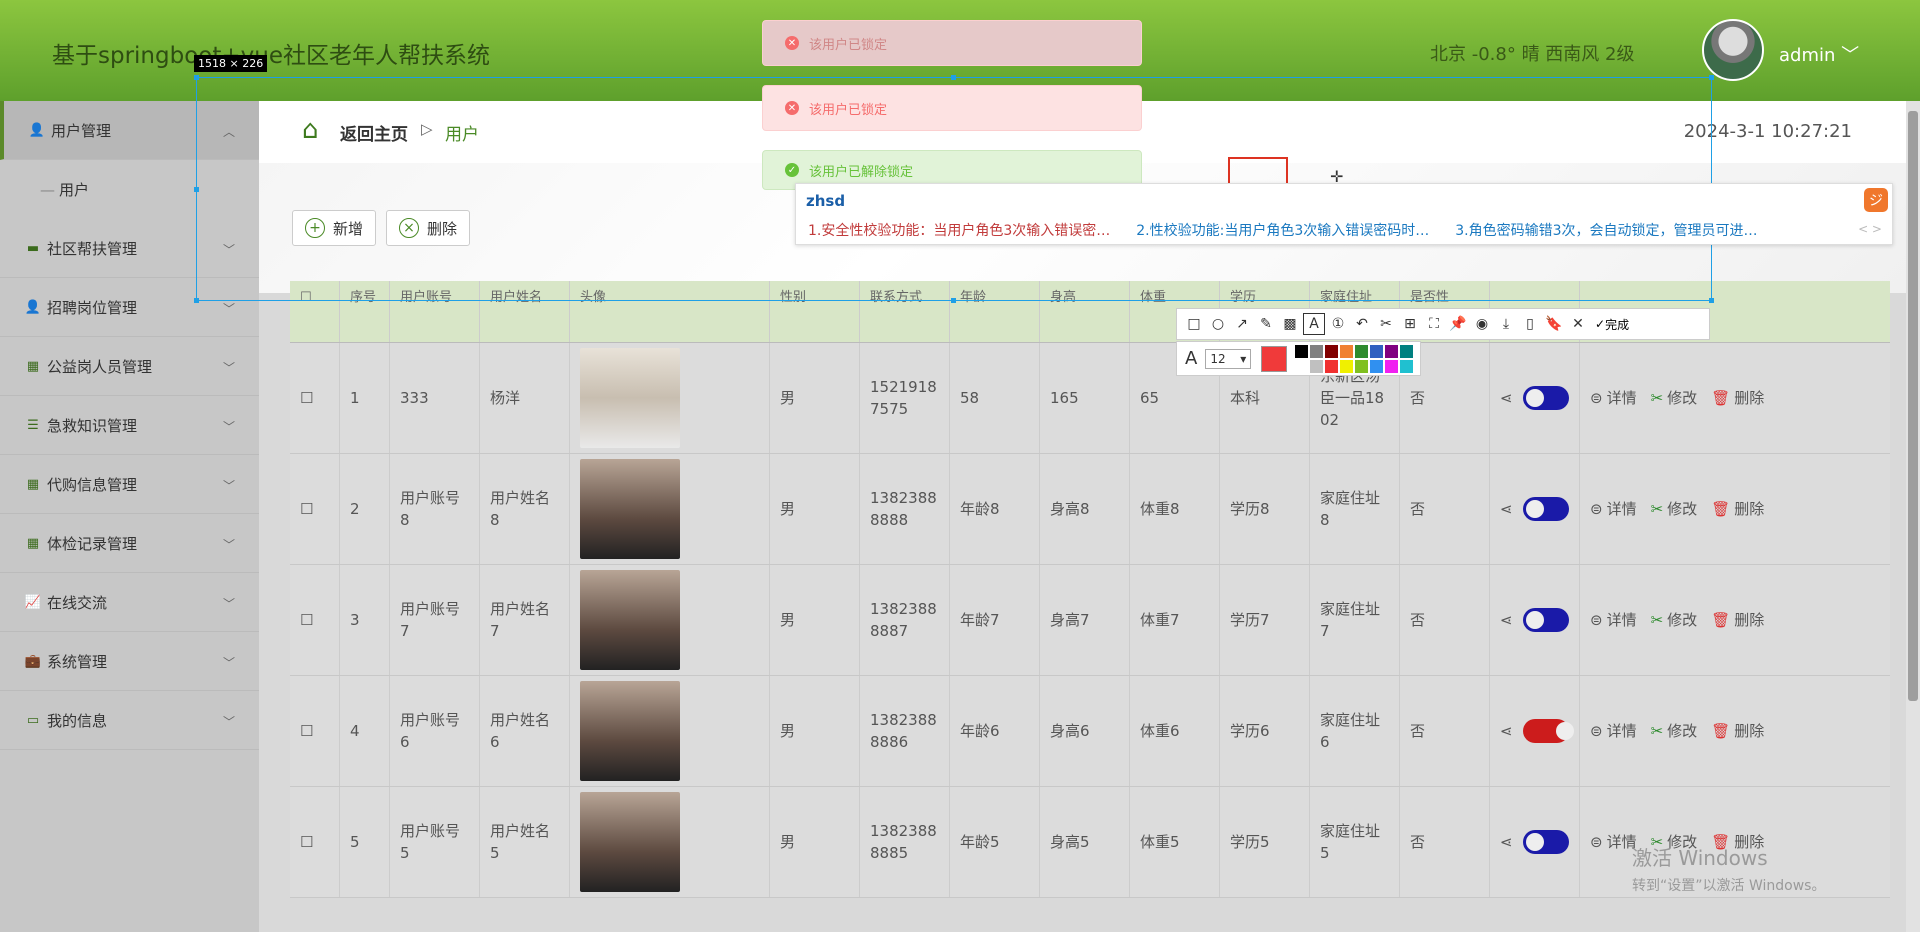 This screenshot has height=932, width=1920. Describe the element at coordinates (1290, 324) in the screenshot. I see `mosaic-icon: ▩` at that location.